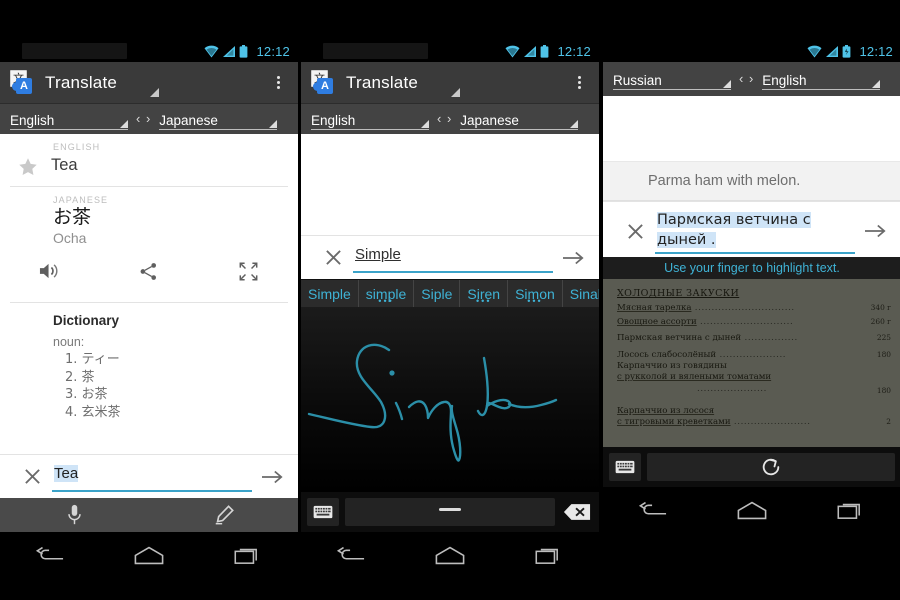 This screenshot has height=600, width=900. Describe the element at coordinates (672, 79) in the screenshot. I see `source-language-selector-3: Russian` at that location.